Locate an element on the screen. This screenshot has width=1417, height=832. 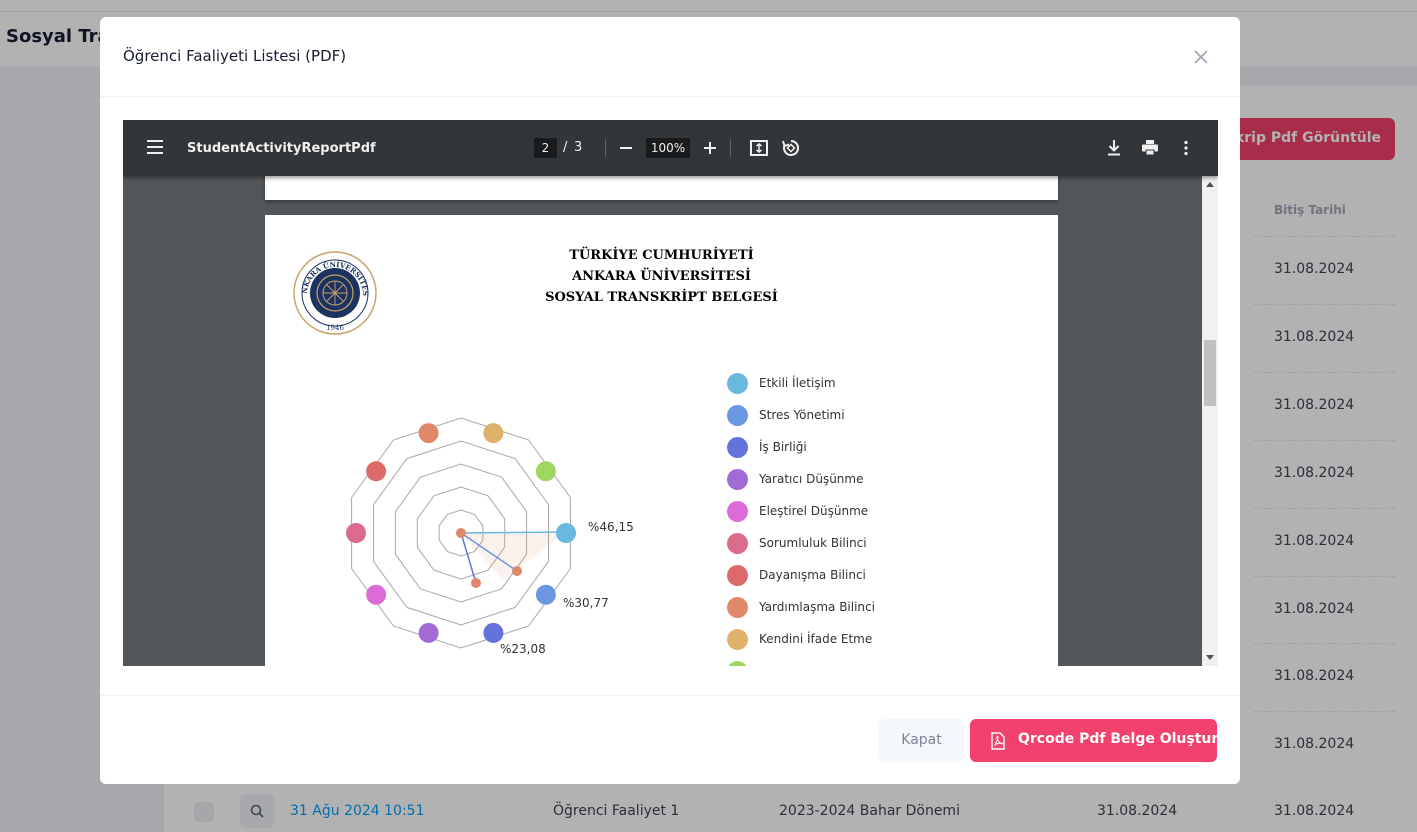
more-icon is located at coordinates (1186, 148).